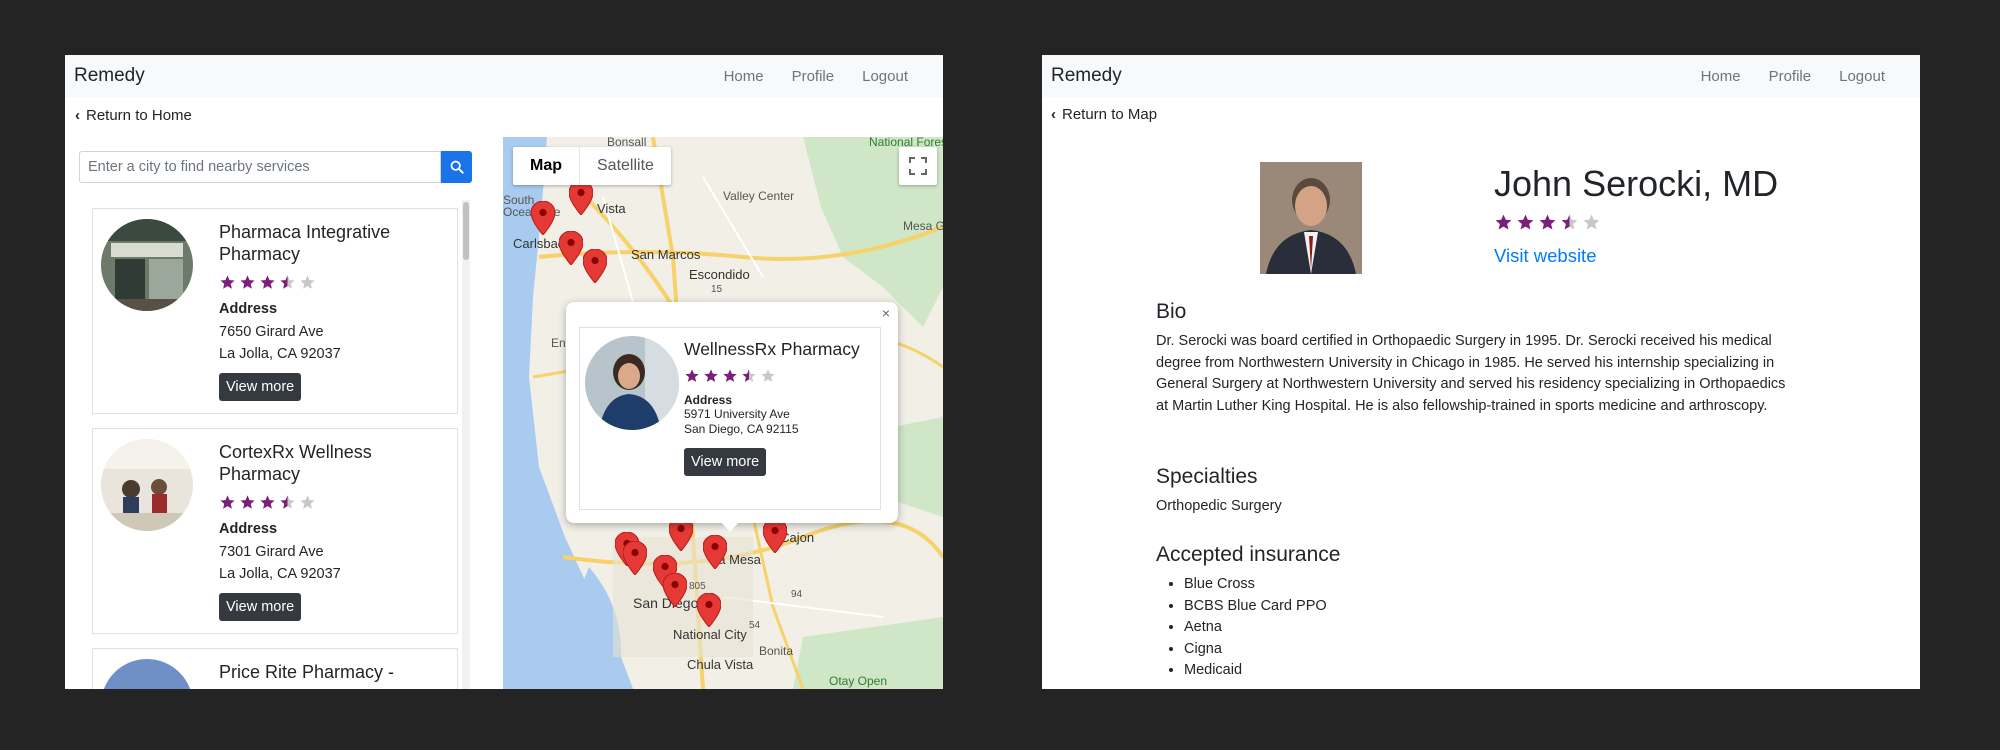 Image resolution: width=2000 pixels, height=750 pixels. What do you see at coordinates (1311, 218) in the screenshot?
I see `doctor-photo` at bounding box center [1311, 218].